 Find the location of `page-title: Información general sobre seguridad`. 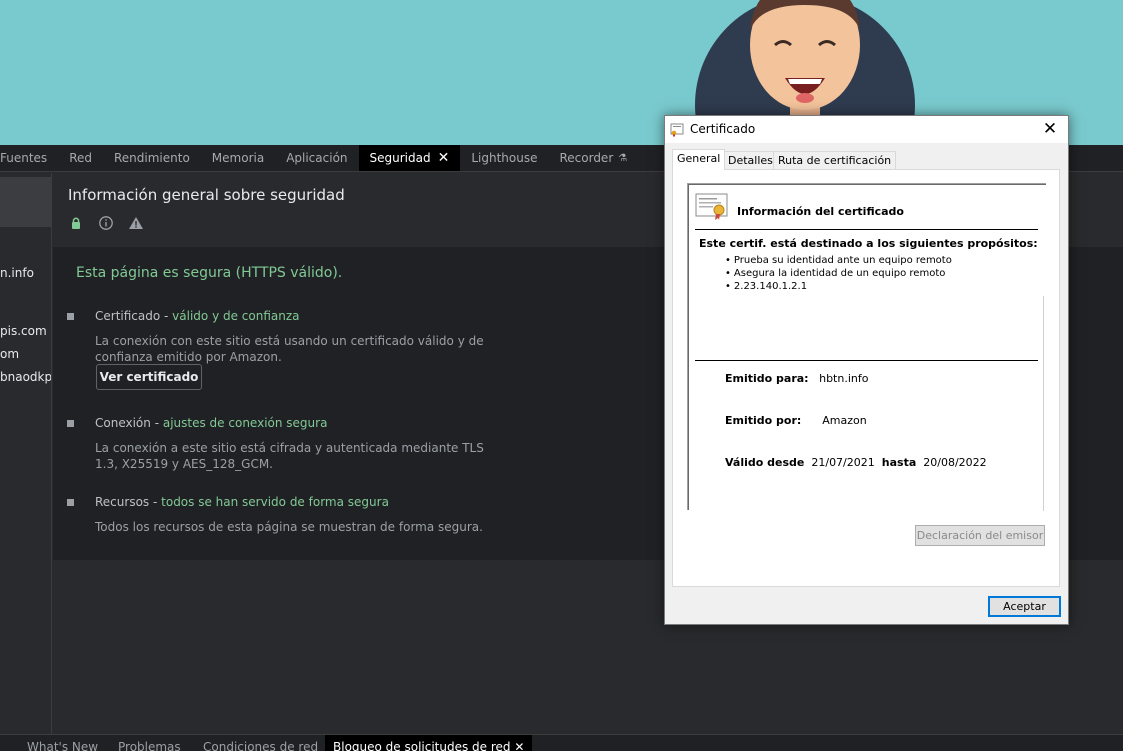

page-title: Información general sobre seguridad is located at coordinates (206, 195).